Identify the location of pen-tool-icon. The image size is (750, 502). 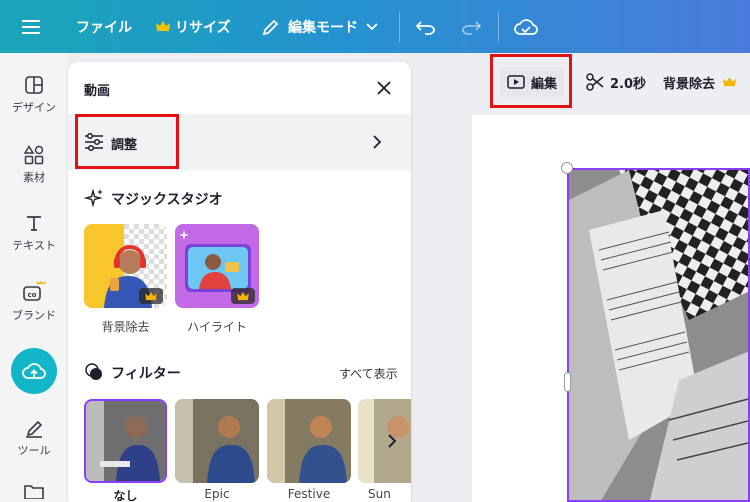
(34, 429).